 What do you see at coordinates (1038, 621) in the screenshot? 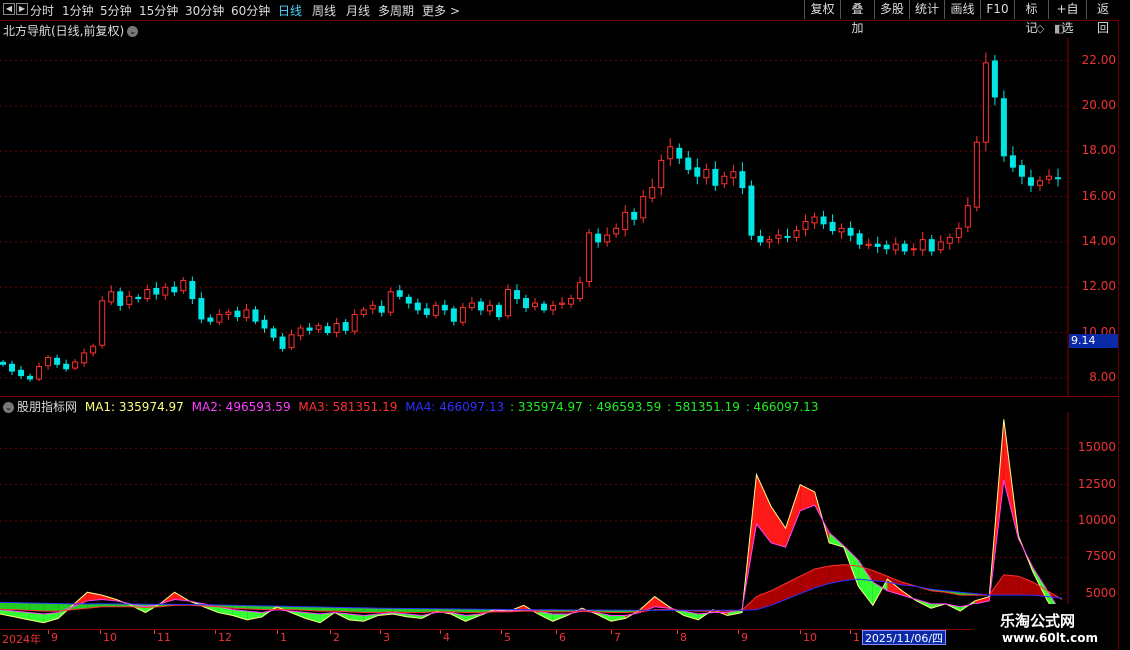
I see `watermark-title: 乐淘公式网` at bounding box center [1038, 621].